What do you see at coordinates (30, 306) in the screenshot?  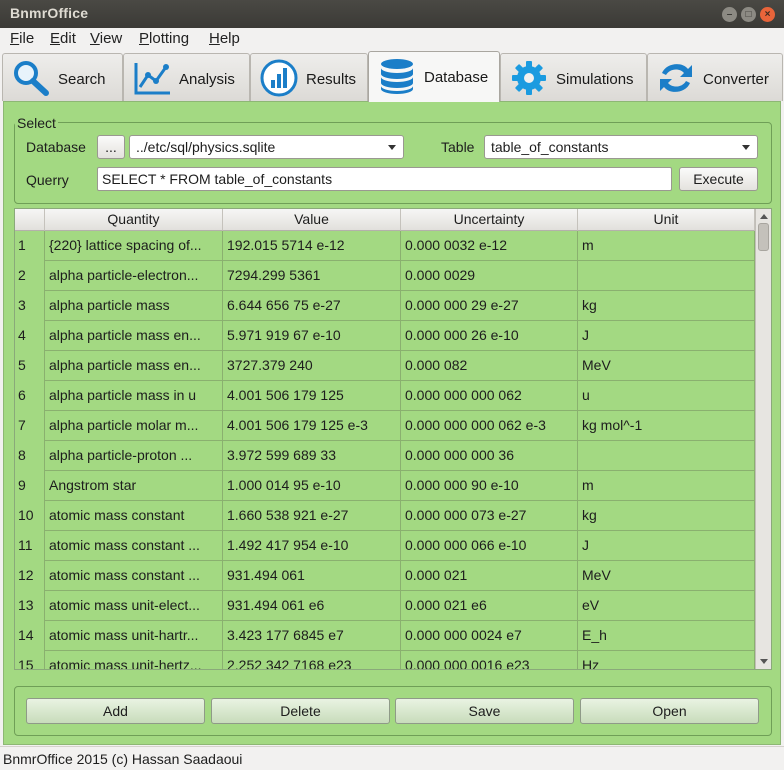 I see `row-number: 3` at bounding box center [30, 306].